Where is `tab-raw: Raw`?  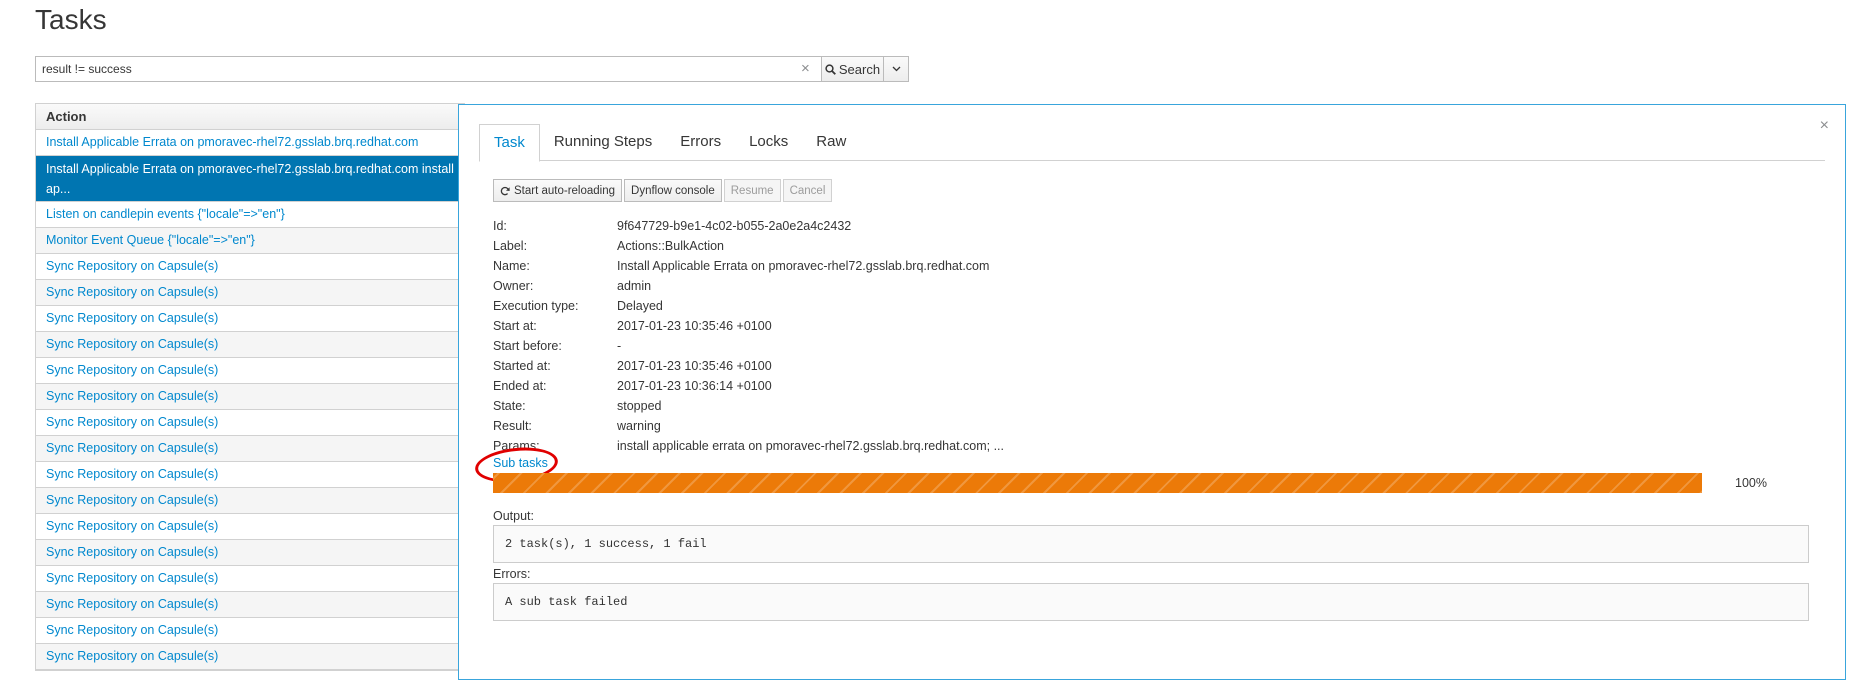
tab-raw: Raw is located at coordinates (831, 142).